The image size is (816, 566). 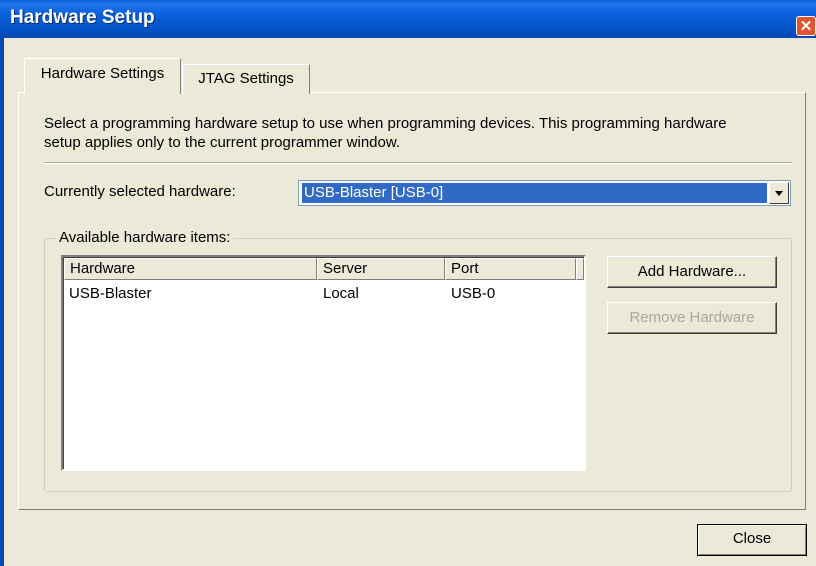 What do you see at coordinates (473, 293) in the screenshot?
I see `row-port-cell: USB-0` at bounding box center [473, 293].